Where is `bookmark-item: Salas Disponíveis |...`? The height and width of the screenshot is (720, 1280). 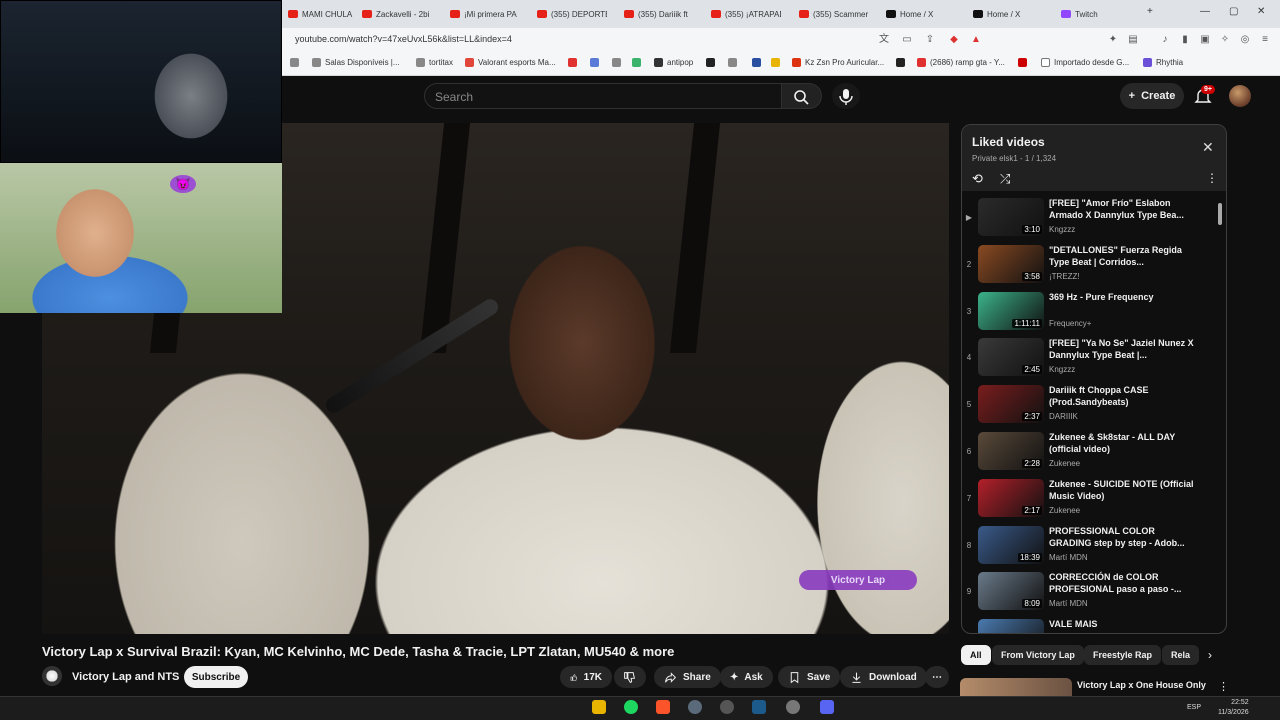
bookmark-item: Salas Disponíveis |... is located at coordinates (356, 62).